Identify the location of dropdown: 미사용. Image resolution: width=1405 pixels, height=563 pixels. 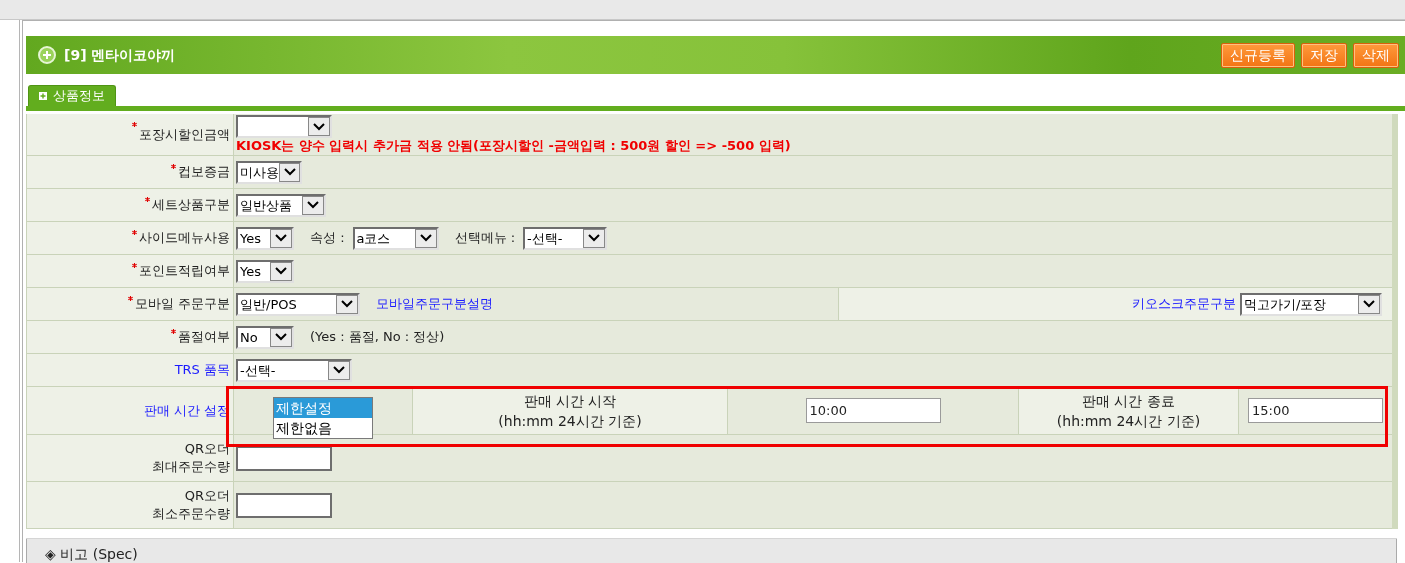
(269, 172).